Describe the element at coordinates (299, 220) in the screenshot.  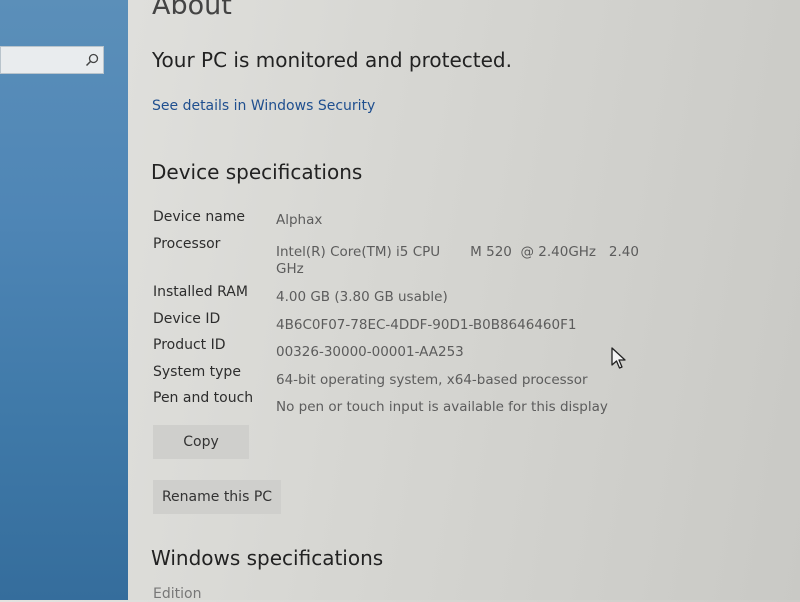
I see `spec-value-device-name: Alphax` at that location.